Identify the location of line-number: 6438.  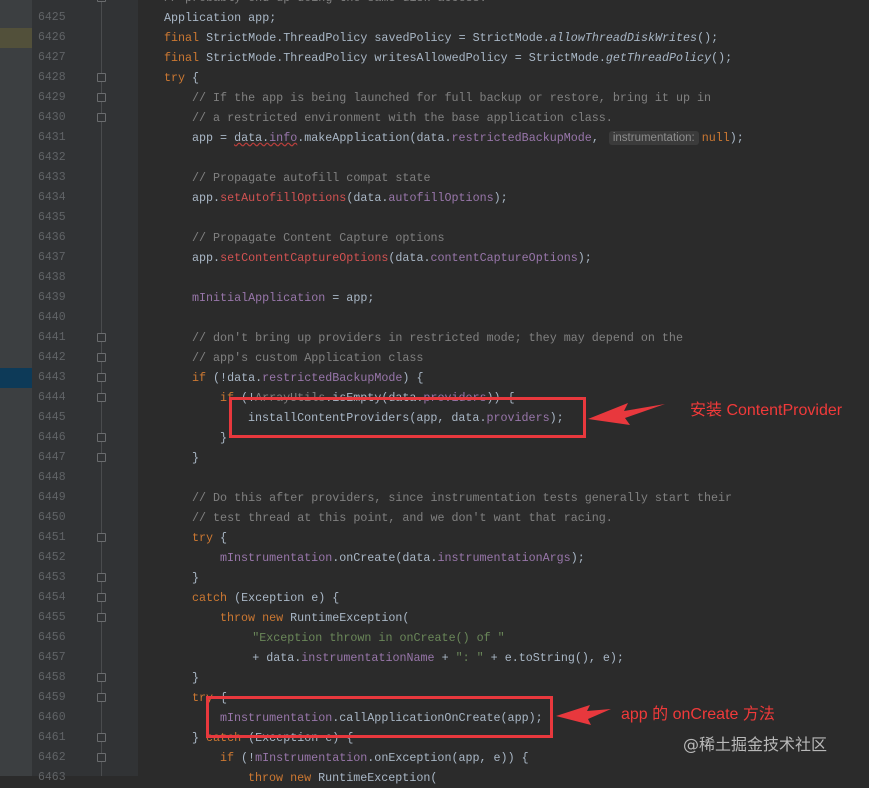
(52, 277).